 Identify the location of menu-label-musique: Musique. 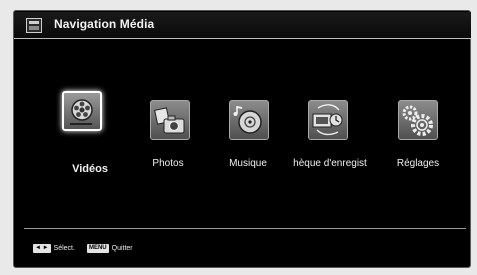
(248, 163).